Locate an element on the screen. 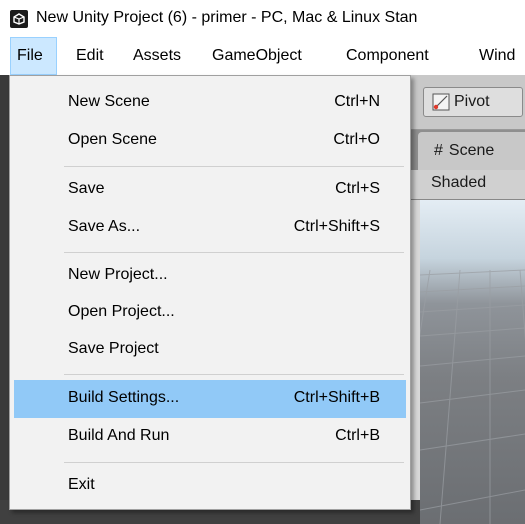  scene-toolbar: Shaded is located at coordinates (467, 185).